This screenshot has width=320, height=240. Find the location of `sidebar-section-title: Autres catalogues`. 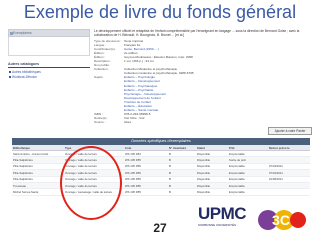

sidebar-section-title: Autres catalogues is located at coordinates (49, 65).